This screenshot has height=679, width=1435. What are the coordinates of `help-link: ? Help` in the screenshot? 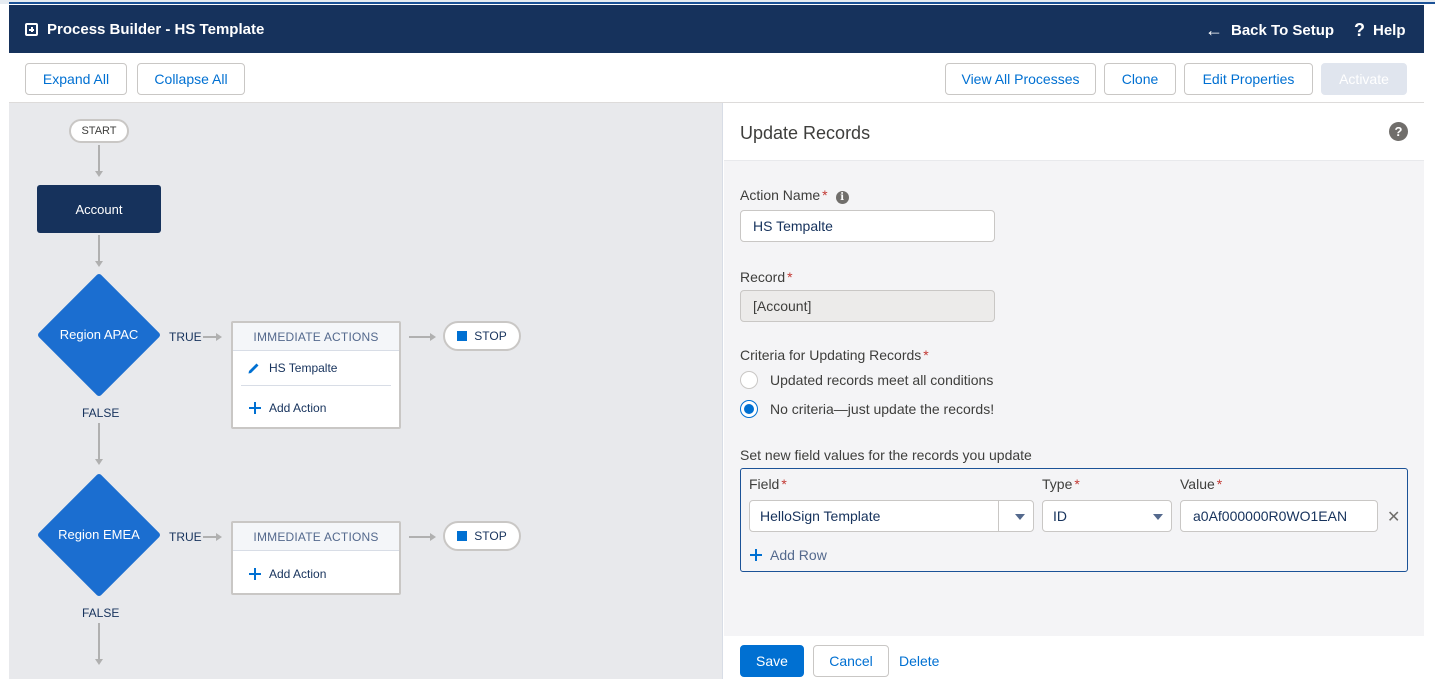 It's located at (1380, 30).